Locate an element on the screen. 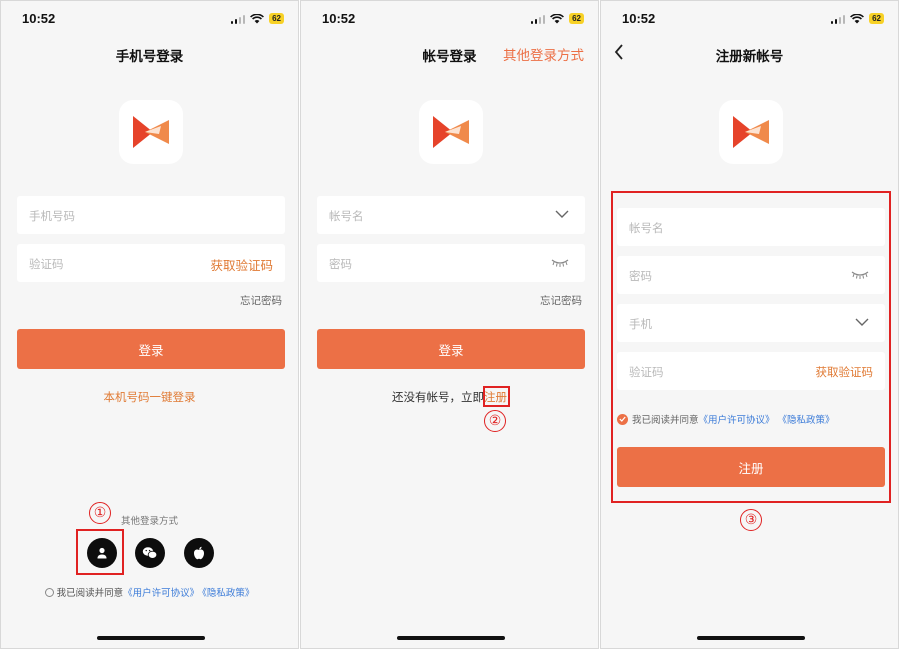 The height and width of the screenshot is (649, 900). register-row: 还没有帐号，立即注册 is located at coordinates (449, 397).